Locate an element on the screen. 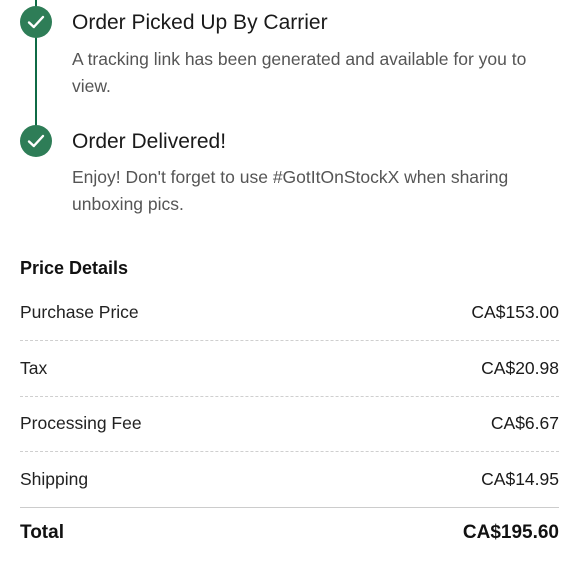 The width and height of the screenshot is (579, 580). price-row-value: CA$20.98 is located at coordinates (520, 368).